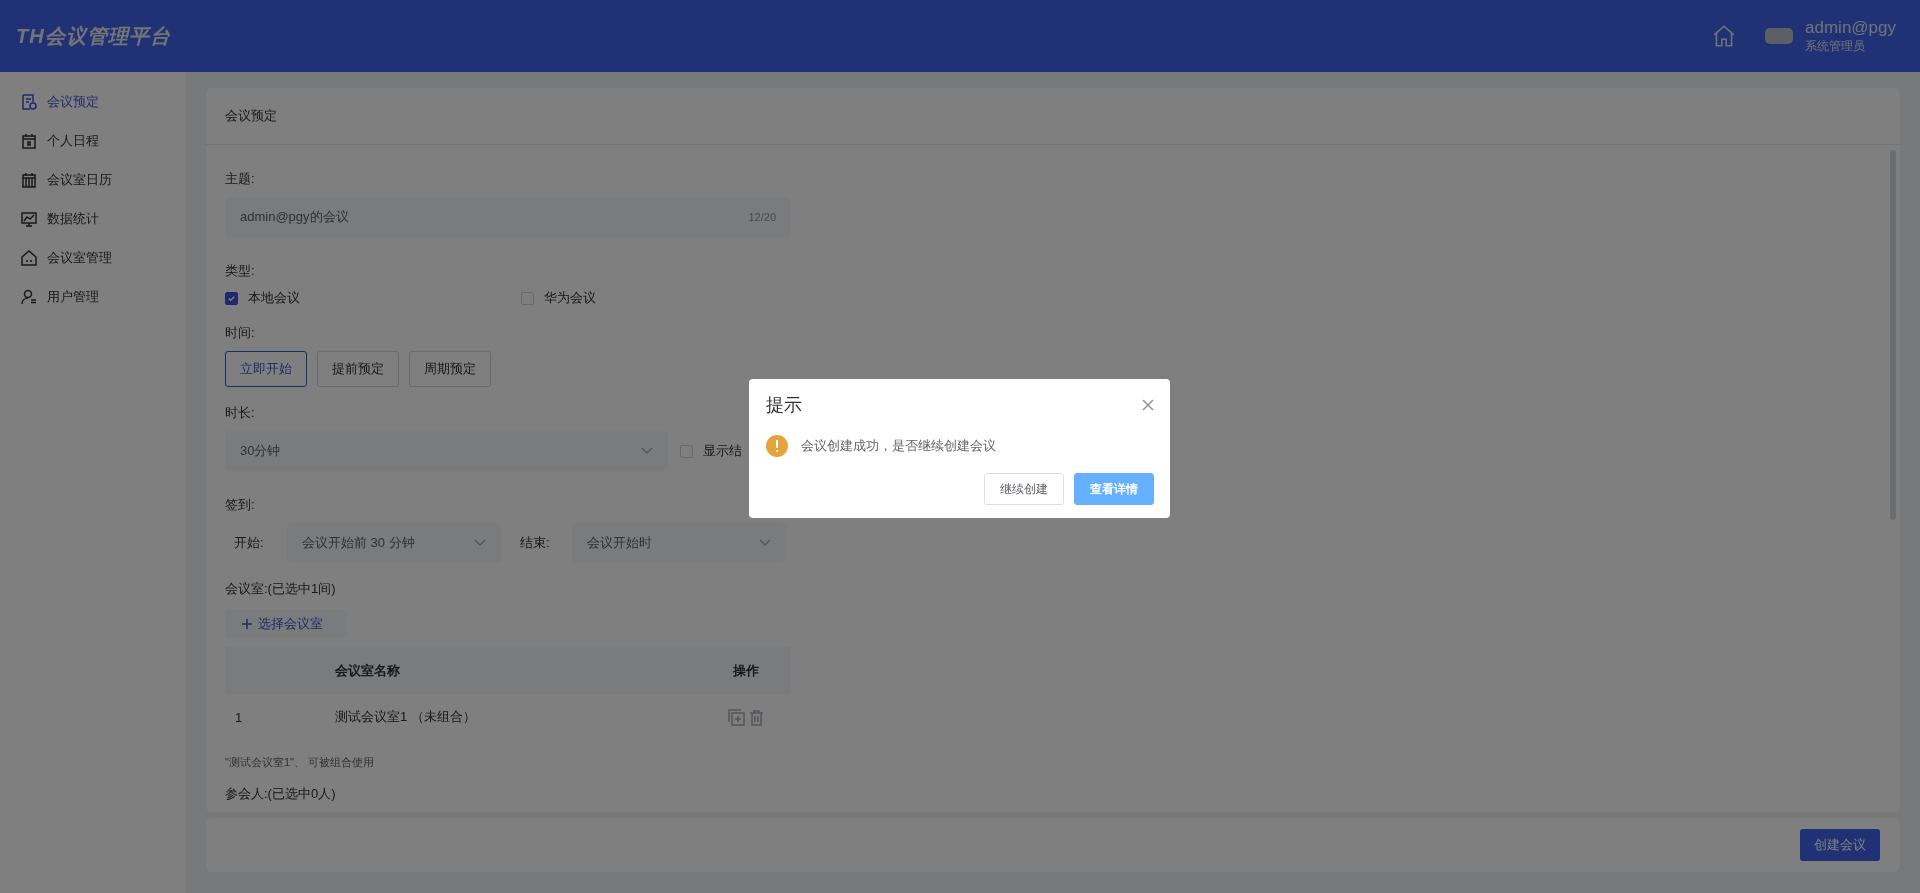 The width and height of the screenshot is (1920, 893). I want to click on time-option-button: 立即开始, so click(266, 369).